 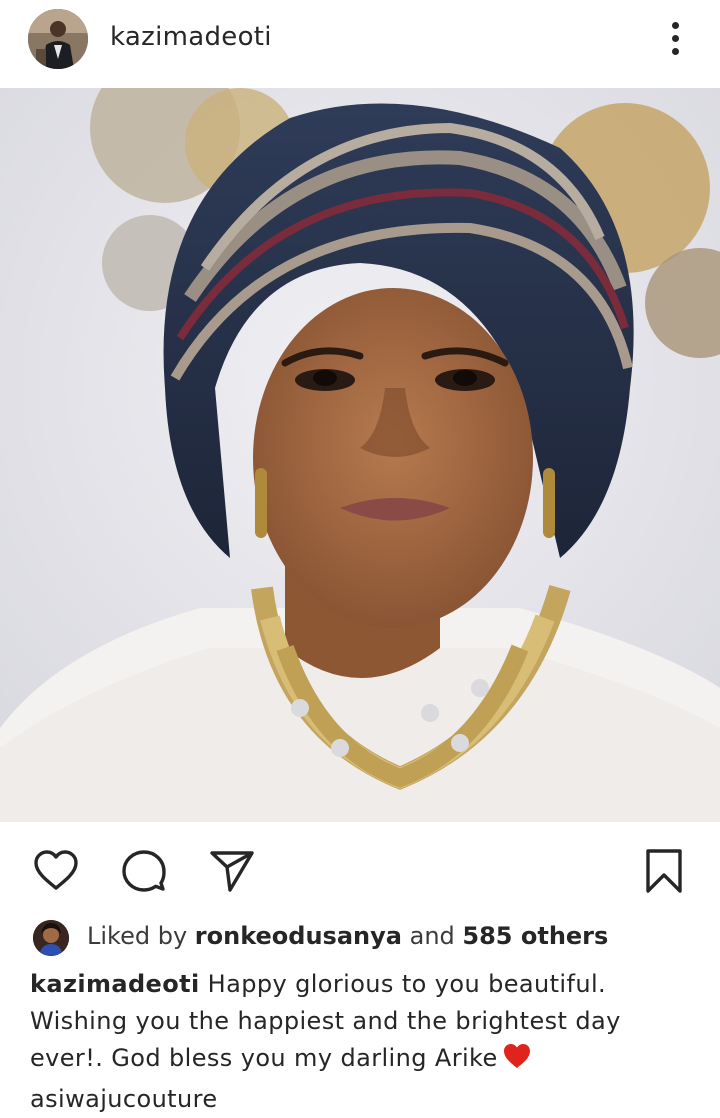 I want to click on caption-line-4: asiwajucouture, so click(x=360, y=1099).